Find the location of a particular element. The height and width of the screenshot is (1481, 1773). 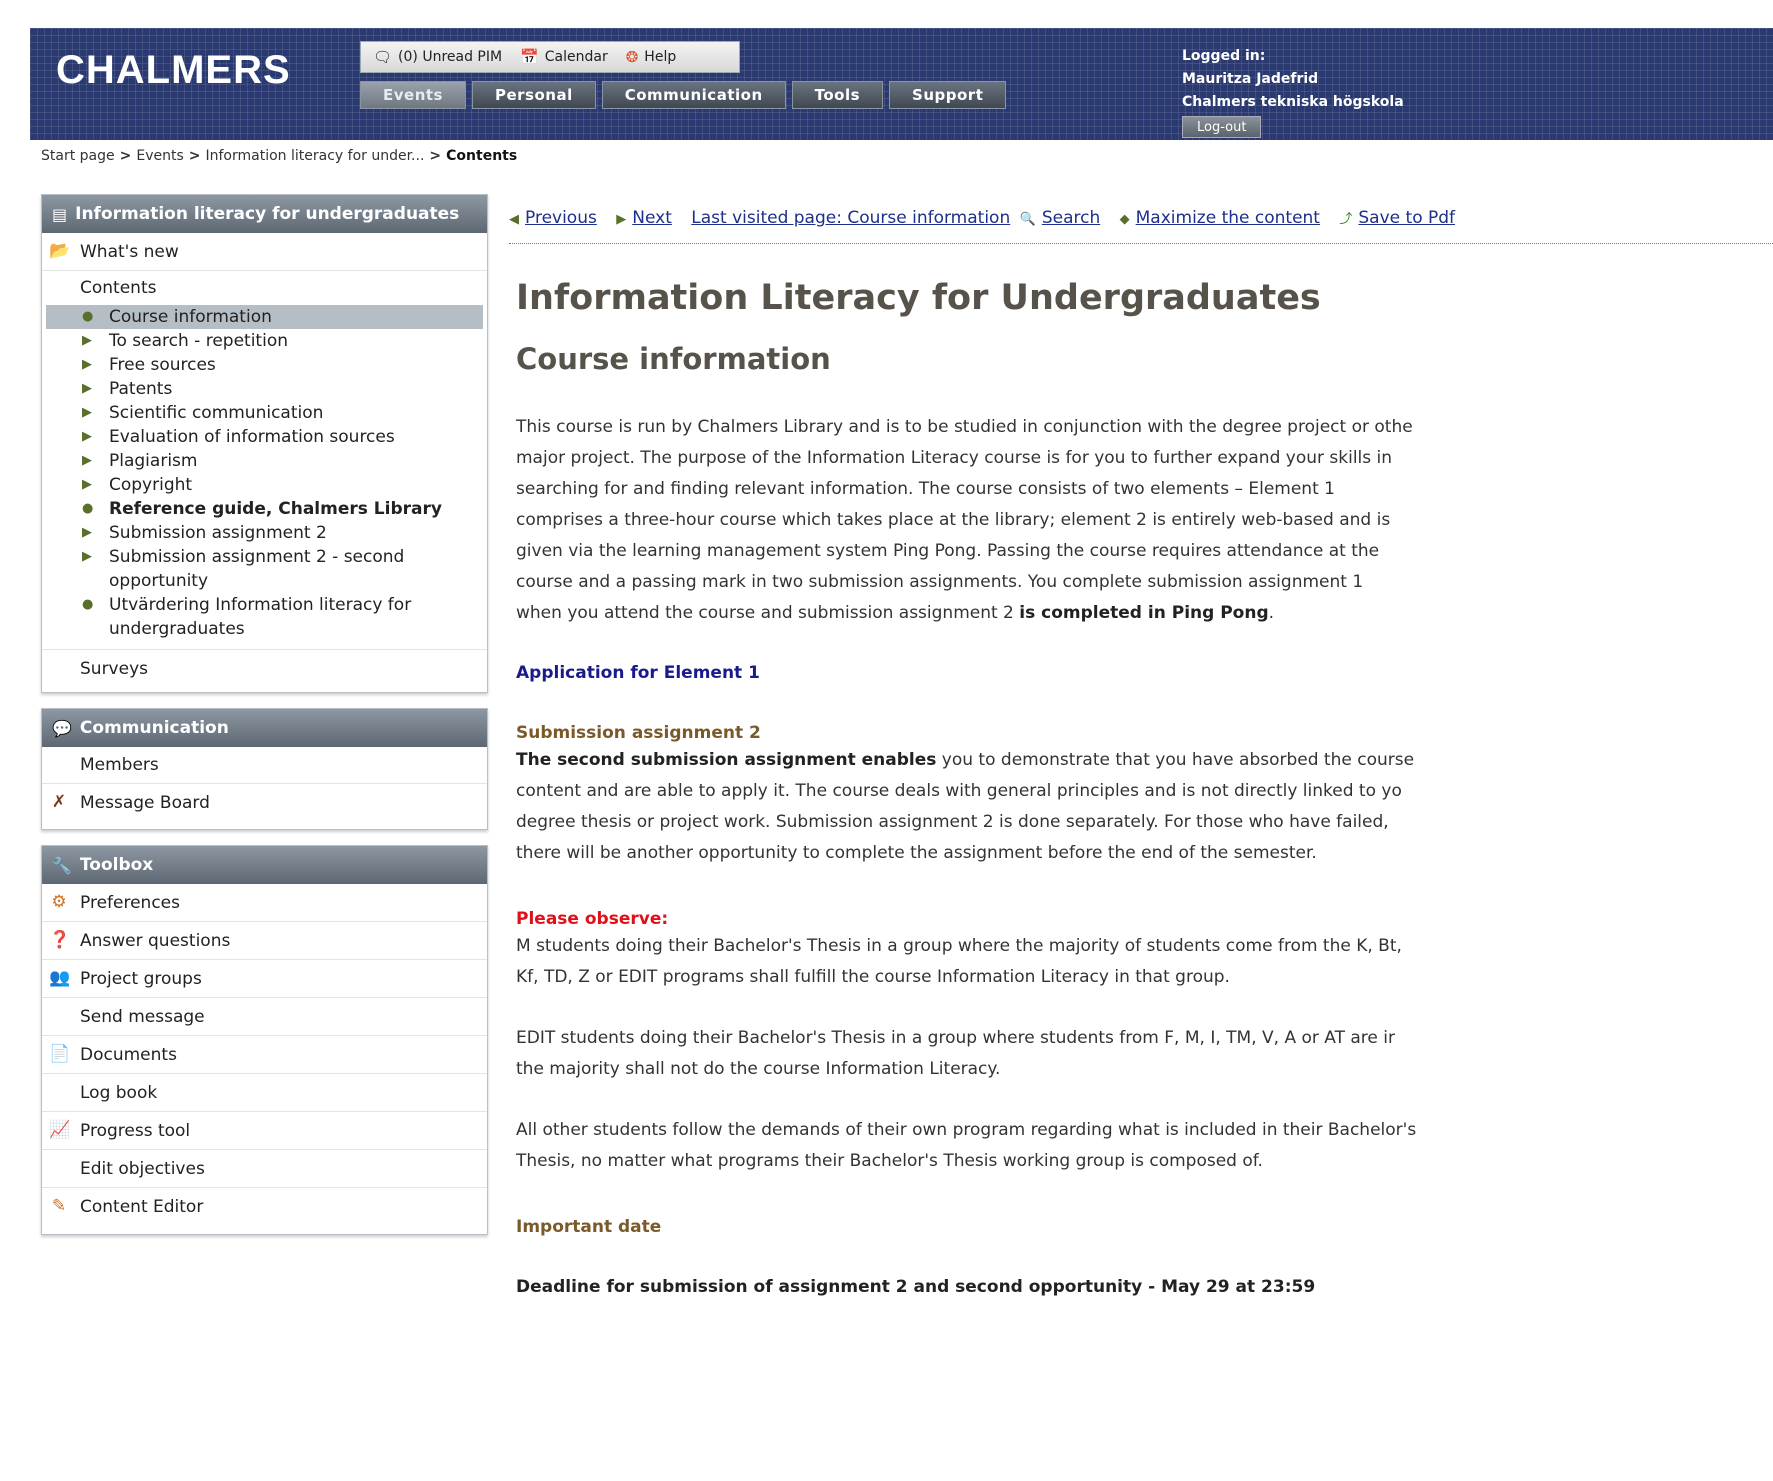

folder-star-icon: 📂 is located at coordinates (60, 251).